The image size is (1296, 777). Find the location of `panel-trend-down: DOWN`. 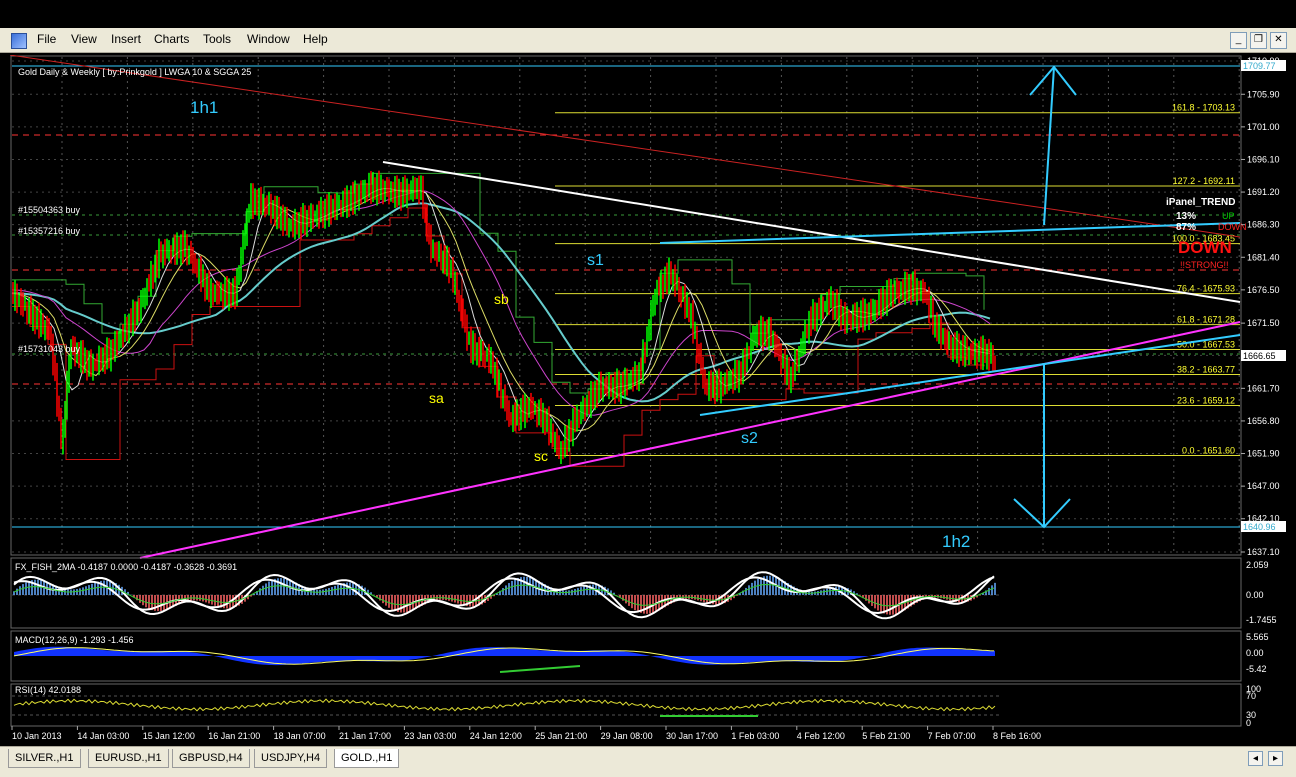

panel-trend-down: DOWN is located at coordinates (1205, 247).